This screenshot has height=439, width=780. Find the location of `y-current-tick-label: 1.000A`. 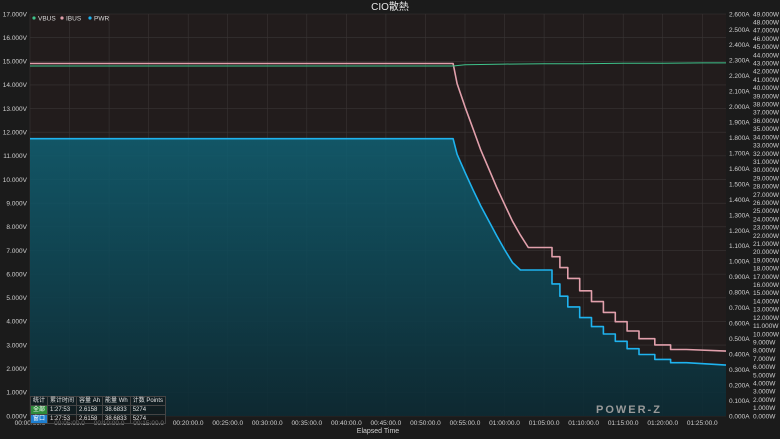

y-current-tick-label: 1.000A is located at coordinates (739, 262).